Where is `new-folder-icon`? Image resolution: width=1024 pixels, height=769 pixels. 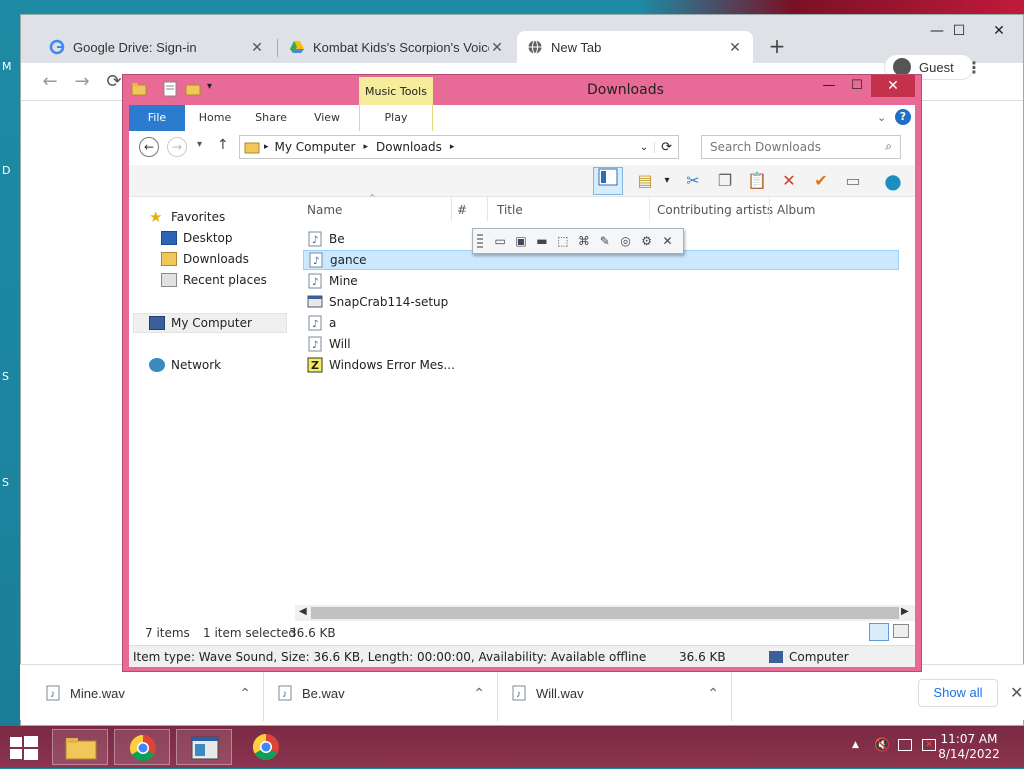 new-folder-icon is located at coordinates (193, 89).